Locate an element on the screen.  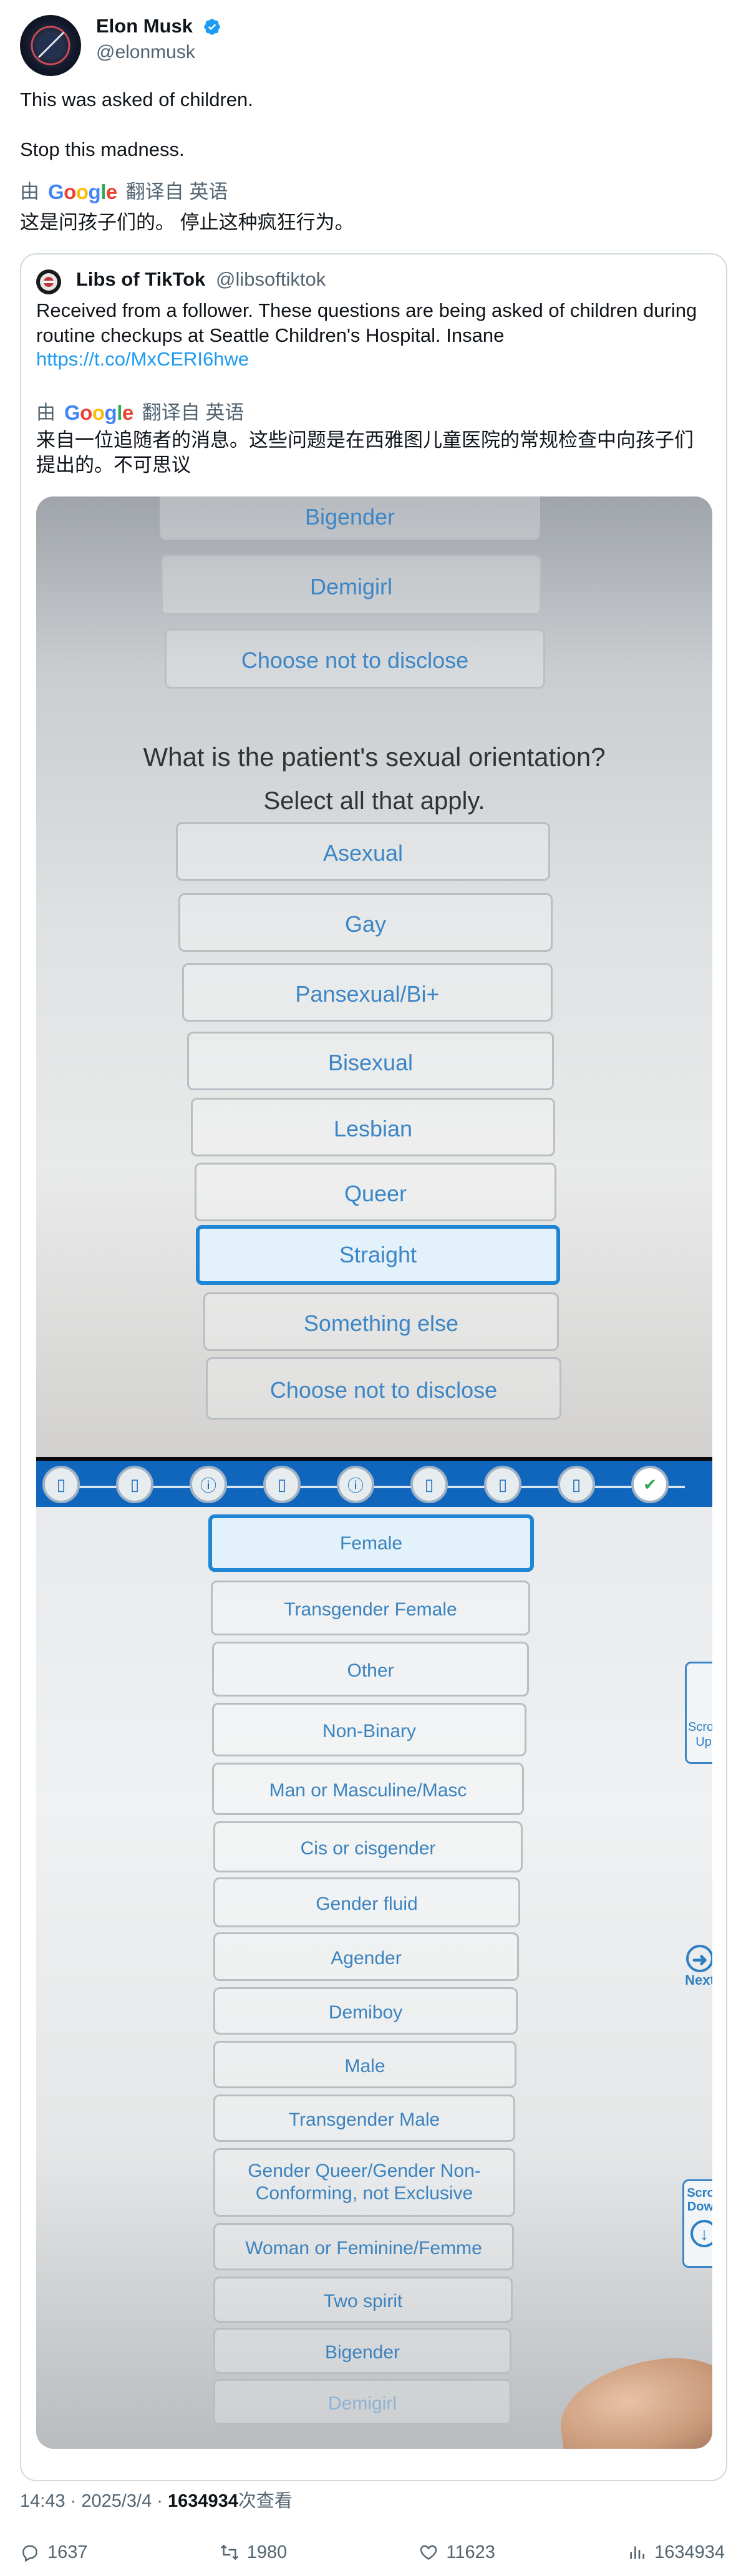
photo-option: Demiboy is located at coordinates (365, 2011).